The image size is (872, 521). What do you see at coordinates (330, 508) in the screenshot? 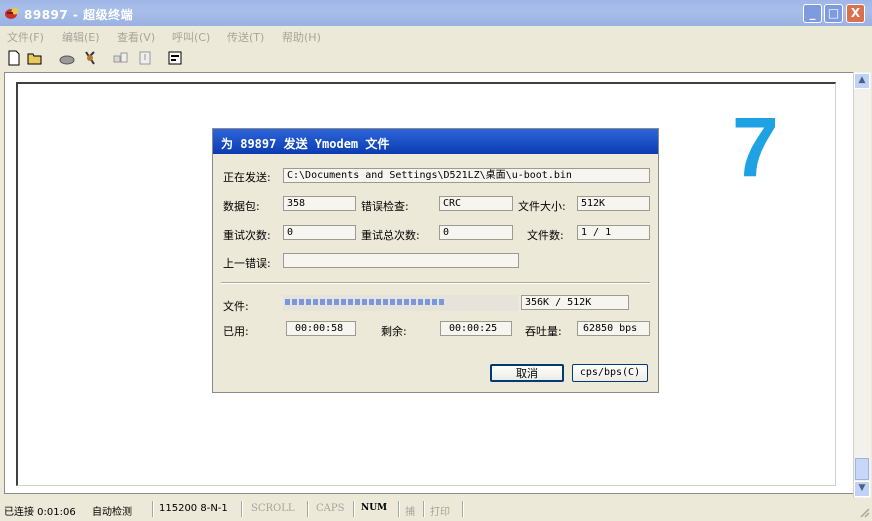
I see `caps-indicator: CAPS` at bounding box center [330, 508].